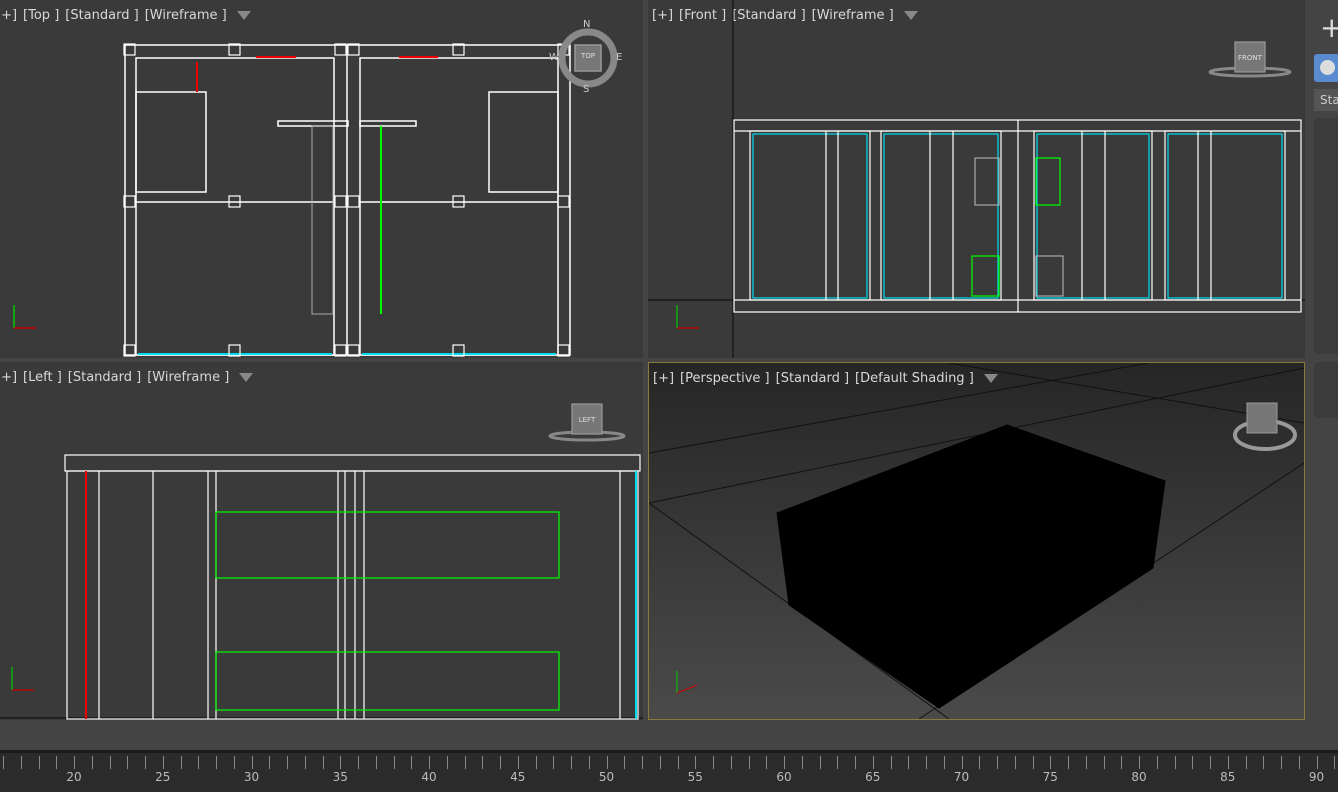 Image resolution: width=1338 pixels, height=792 pixels. Describe the element at coordinates (1316, 777) in the screenshot. I see `timeline-label: 90` at that location.